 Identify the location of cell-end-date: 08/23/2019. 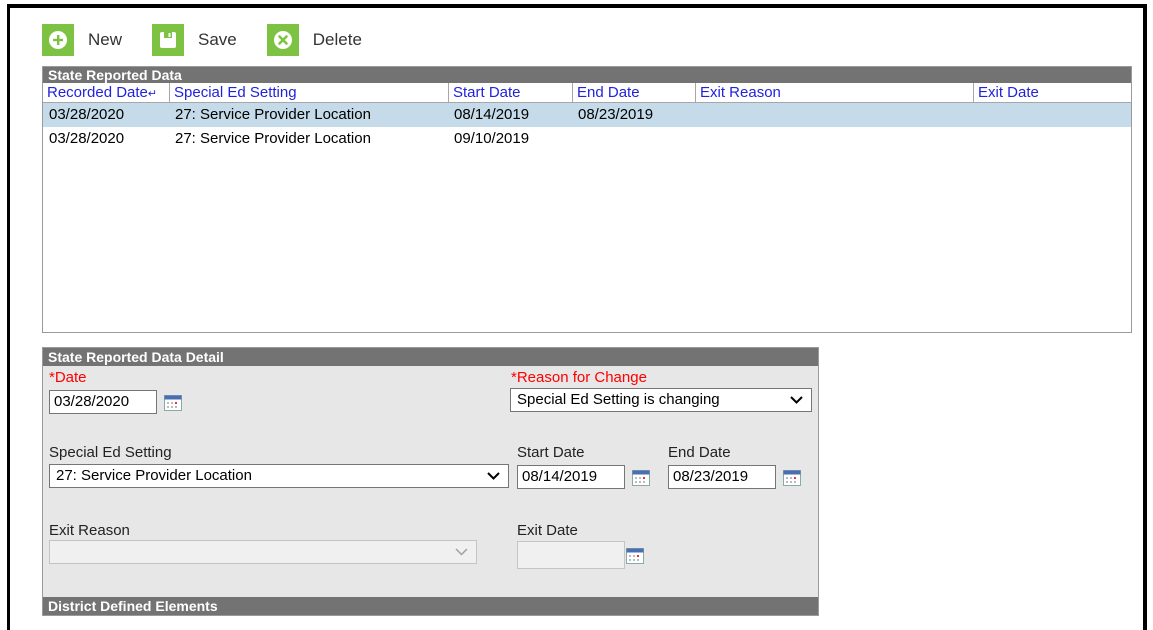
(616, 114).